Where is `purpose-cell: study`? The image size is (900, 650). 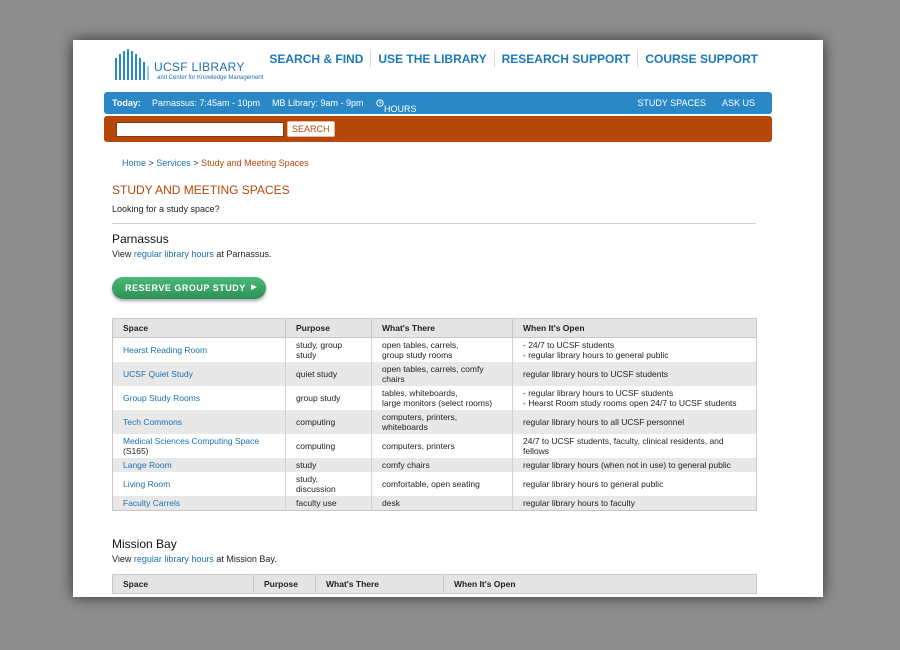 purpose-cell: study is located at coordinates (328, 465).